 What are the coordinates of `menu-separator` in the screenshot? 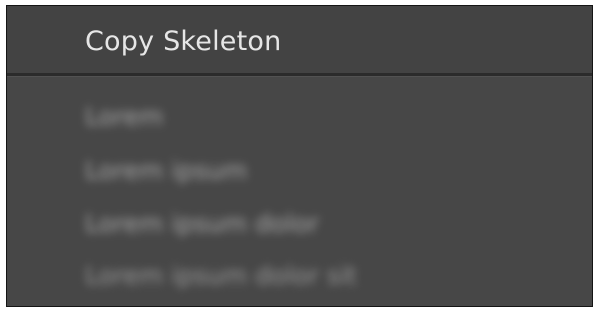 It's located at (299, 75).